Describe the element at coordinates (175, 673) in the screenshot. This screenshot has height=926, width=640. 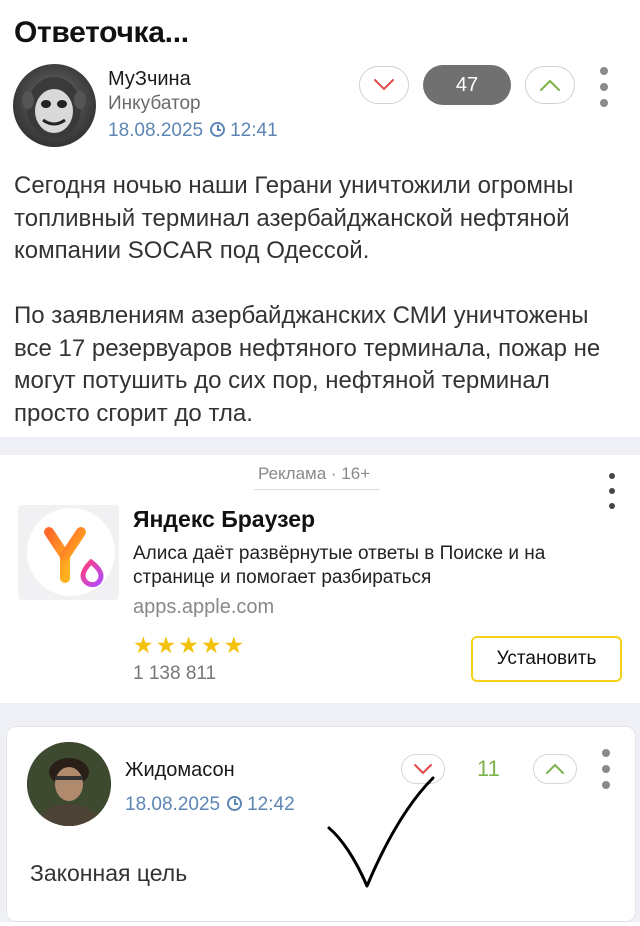
I see `ad-reviews-count: 1 138 811` at that location.